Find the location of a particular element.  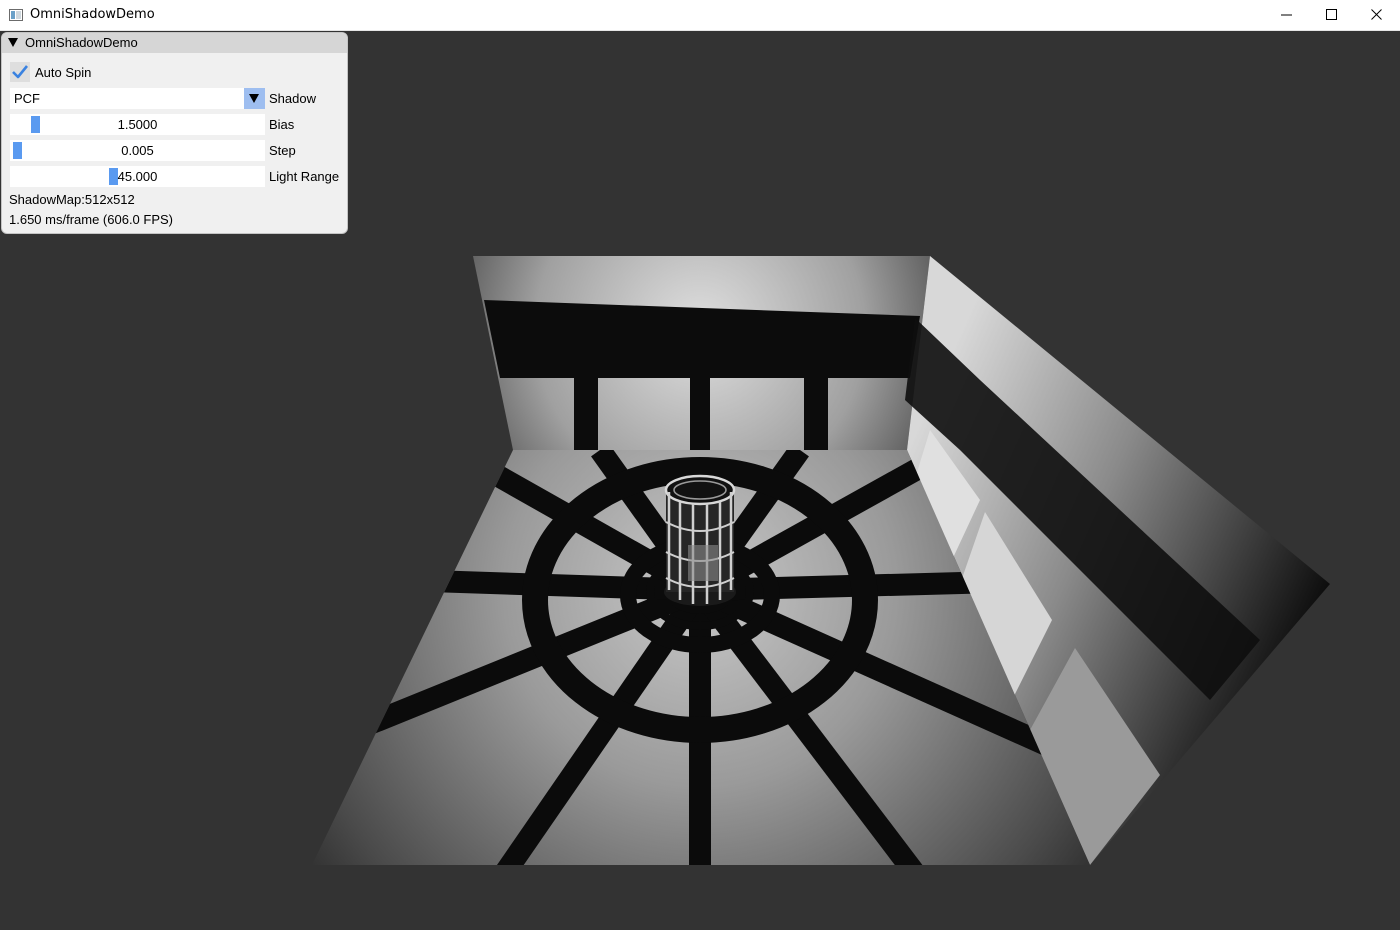

bias-label: Bias is located at coordinates (282, 124).